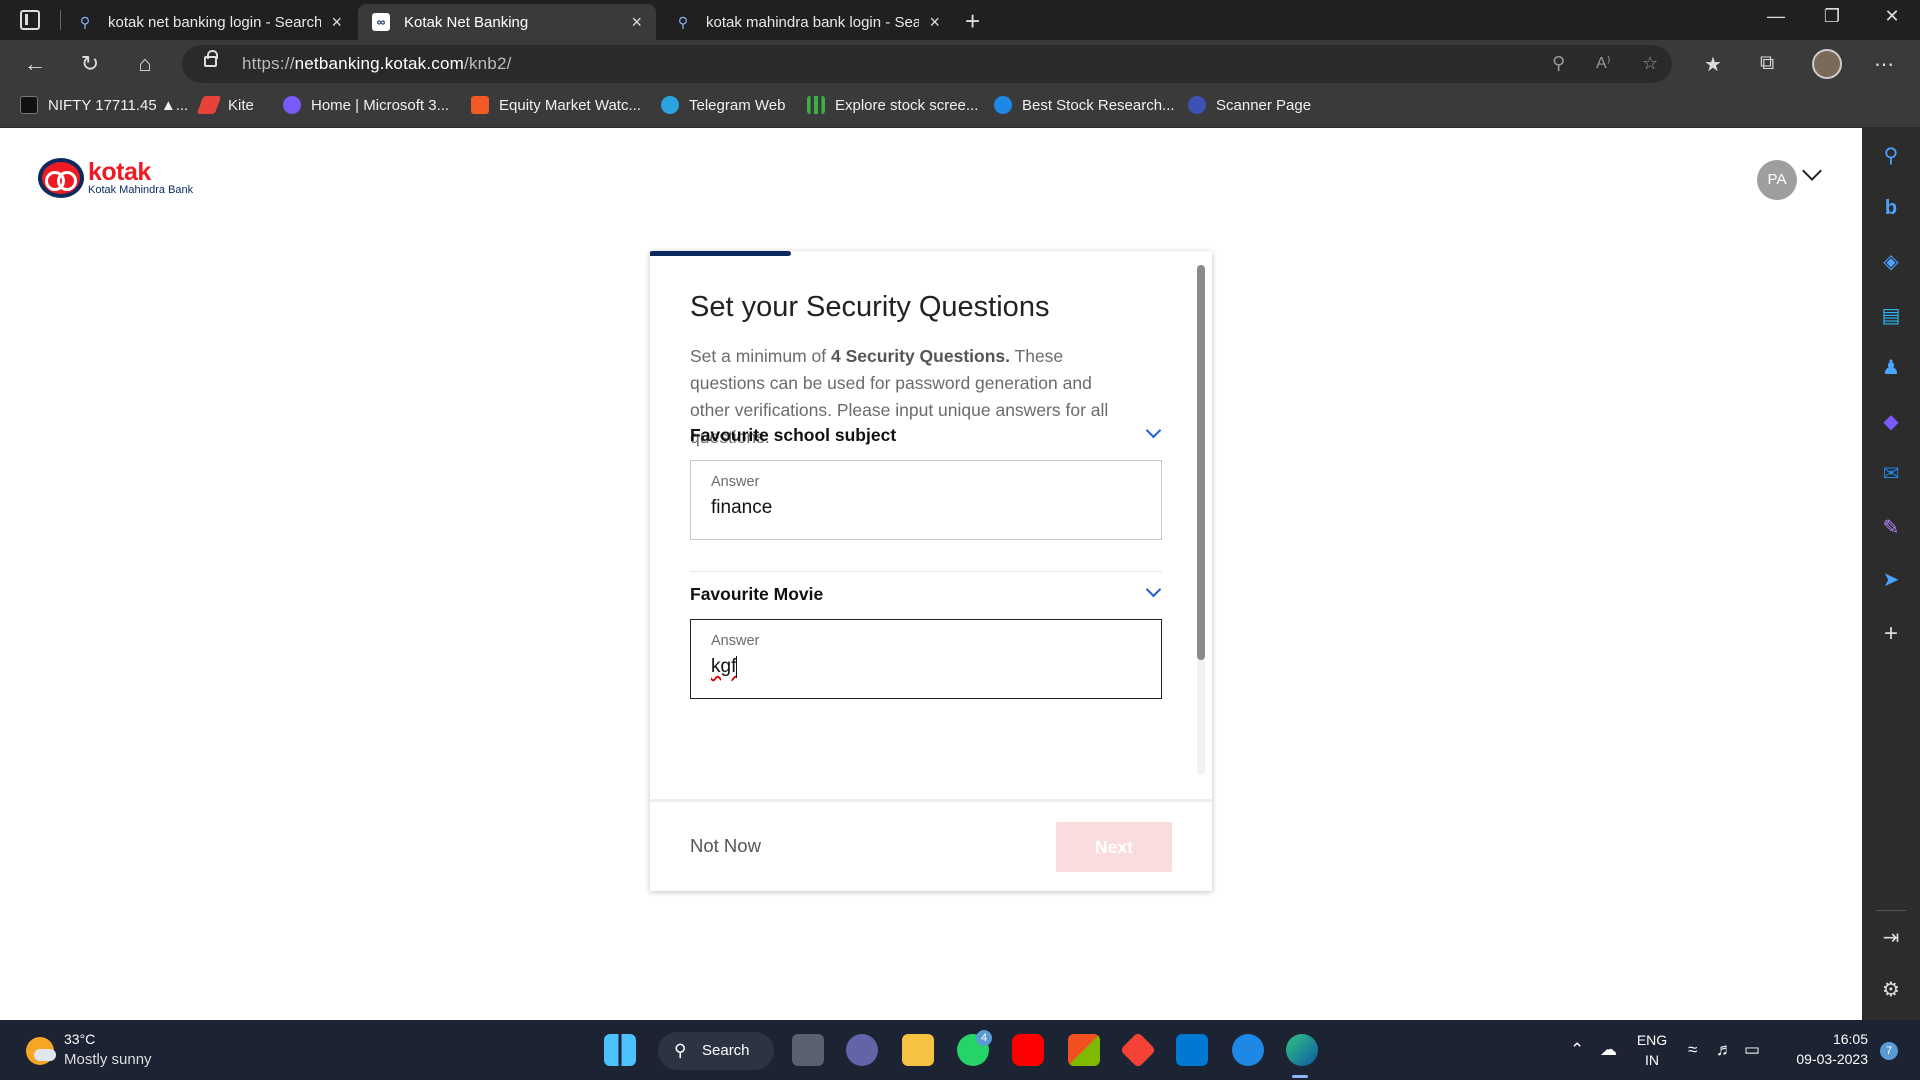 The height and width of the screenshot is (1080, 1920). Describe the element at coordinates (1889, 1051) in the screenshot. I see `notification-badge: 7` at that location.